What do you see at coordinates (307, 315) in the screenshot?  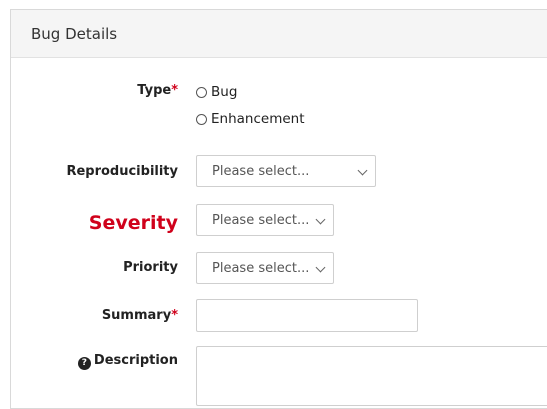 I see `summary-input` at bounding box center [307, 315].